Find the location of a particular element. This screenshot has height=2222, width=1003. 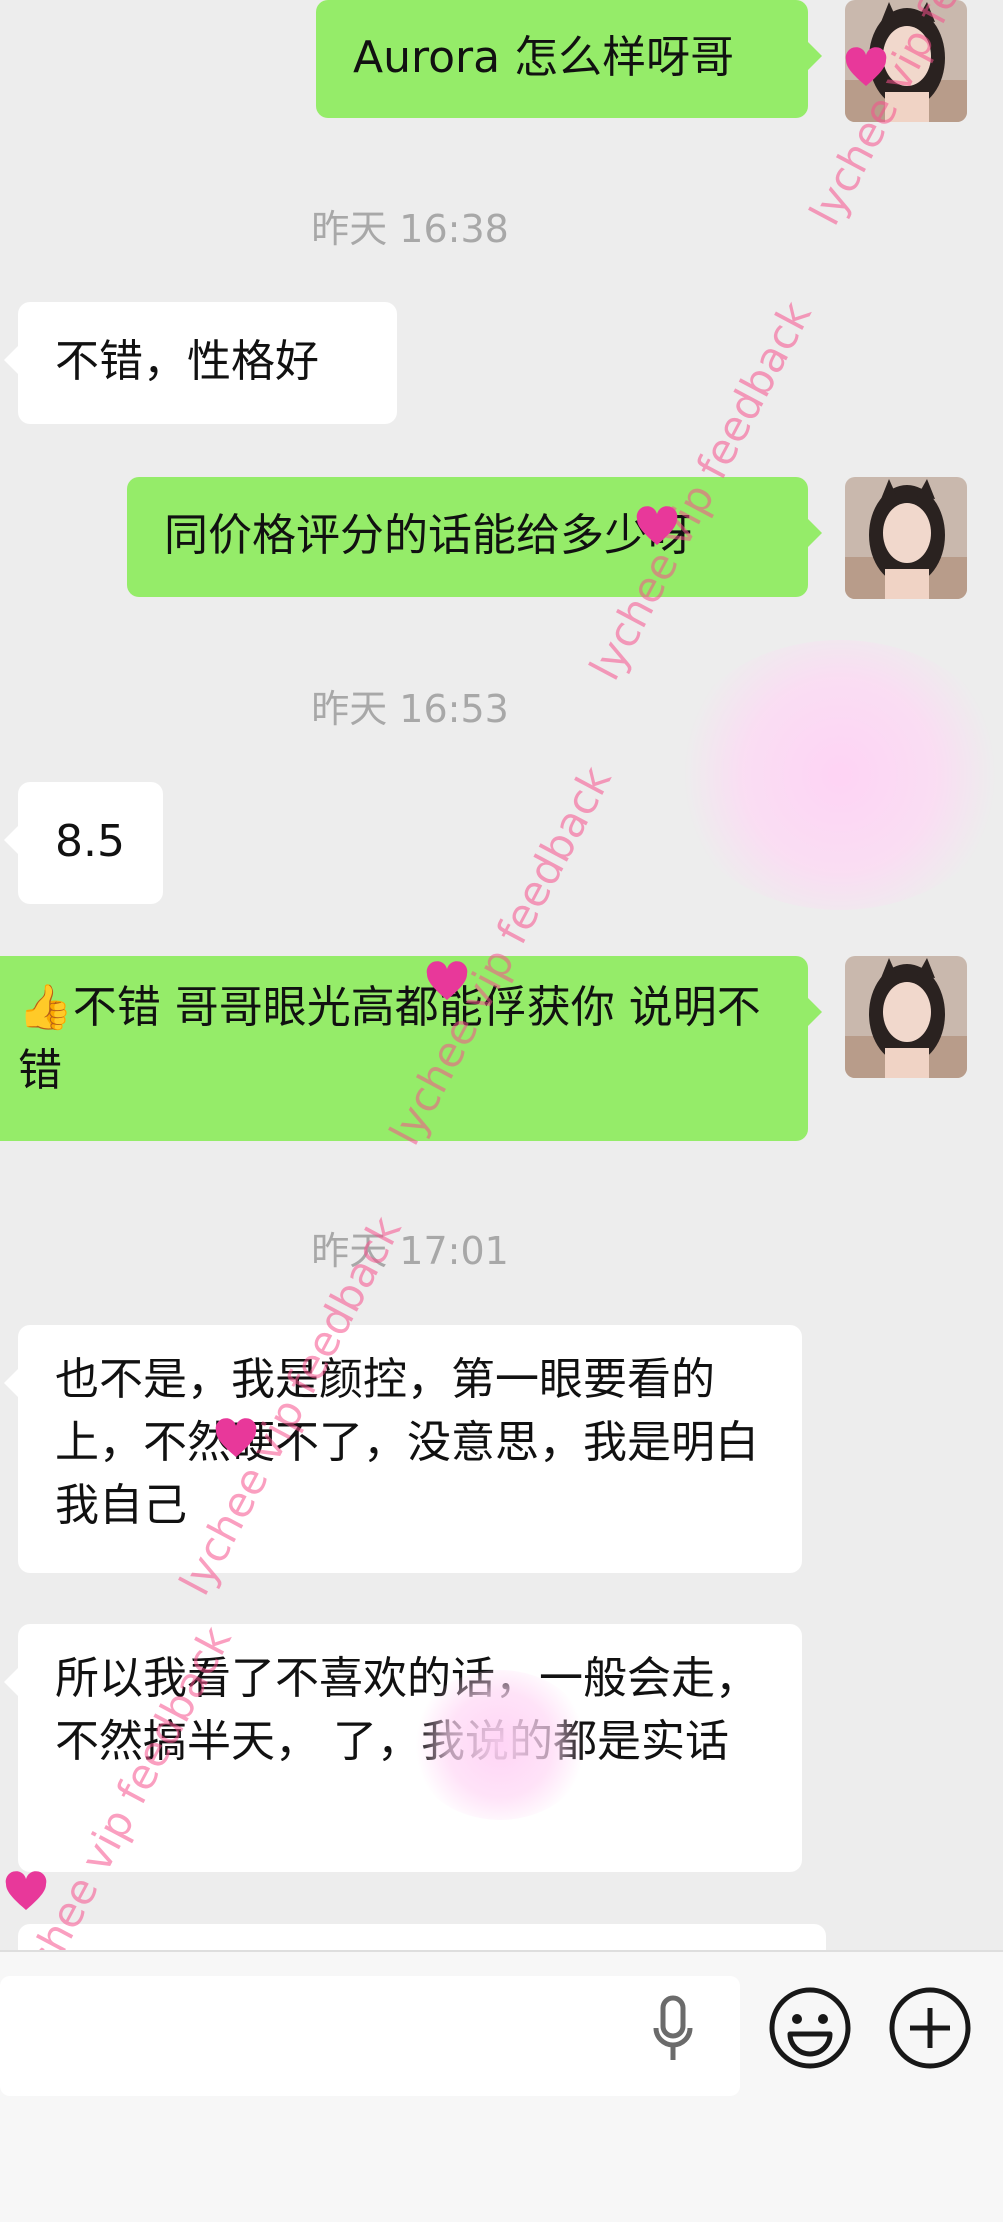

heart-icon is located at coordinates (26, 1890).